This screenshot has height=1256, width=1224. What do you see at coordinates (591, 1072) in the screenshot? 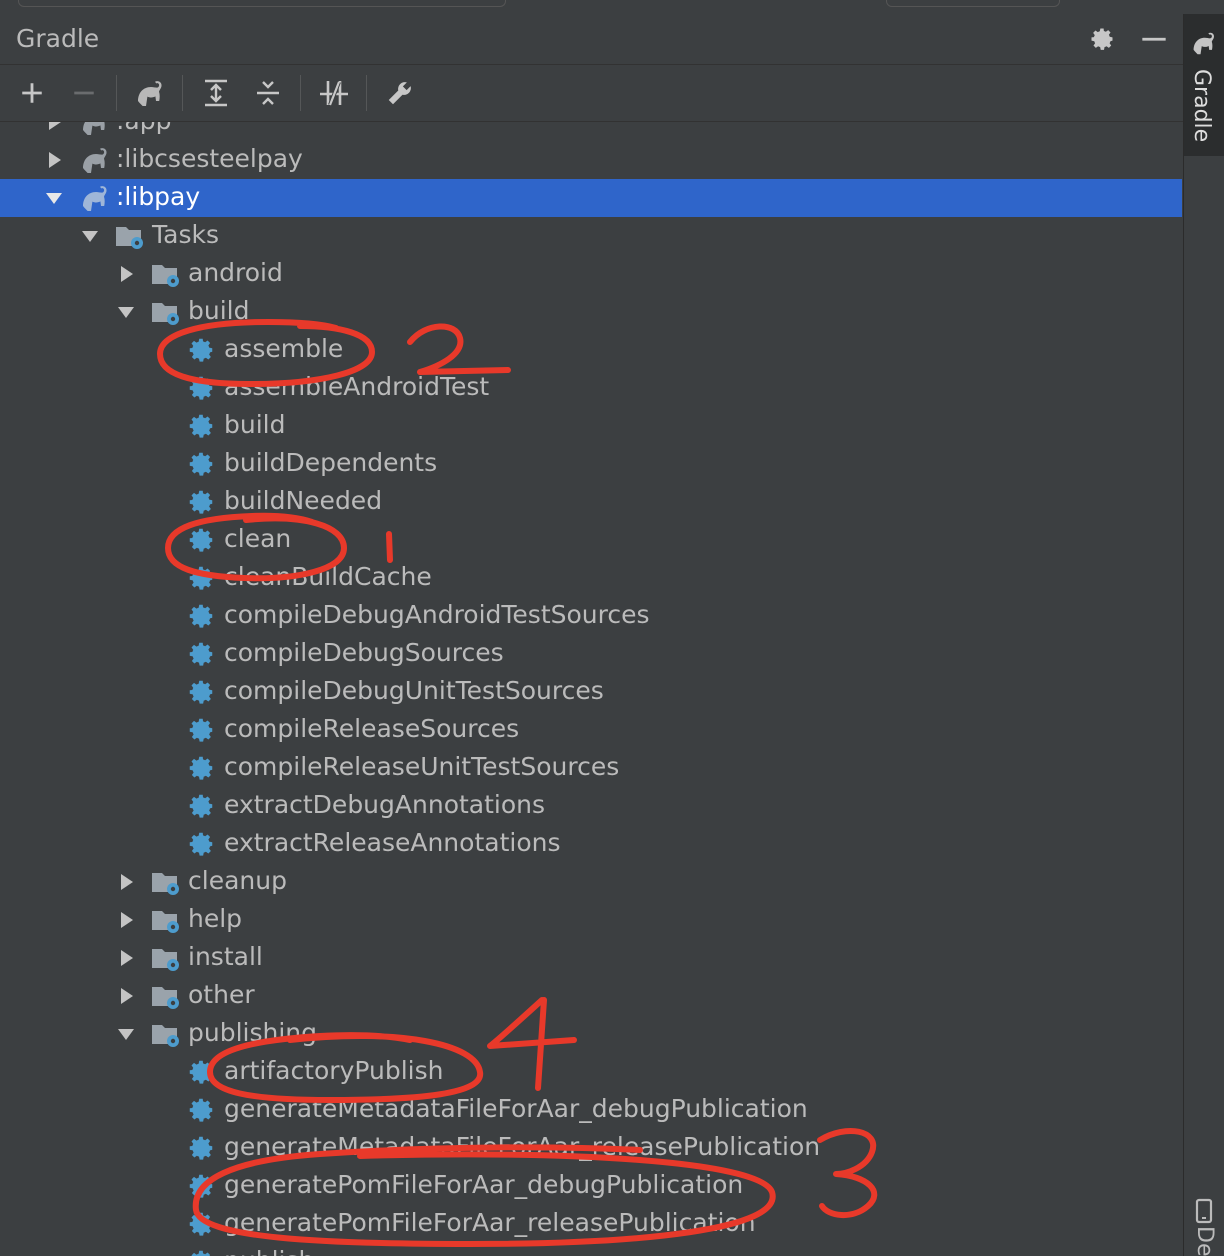
I see `task-row: artifactoryPublish` at bounding box center [591, 1072].